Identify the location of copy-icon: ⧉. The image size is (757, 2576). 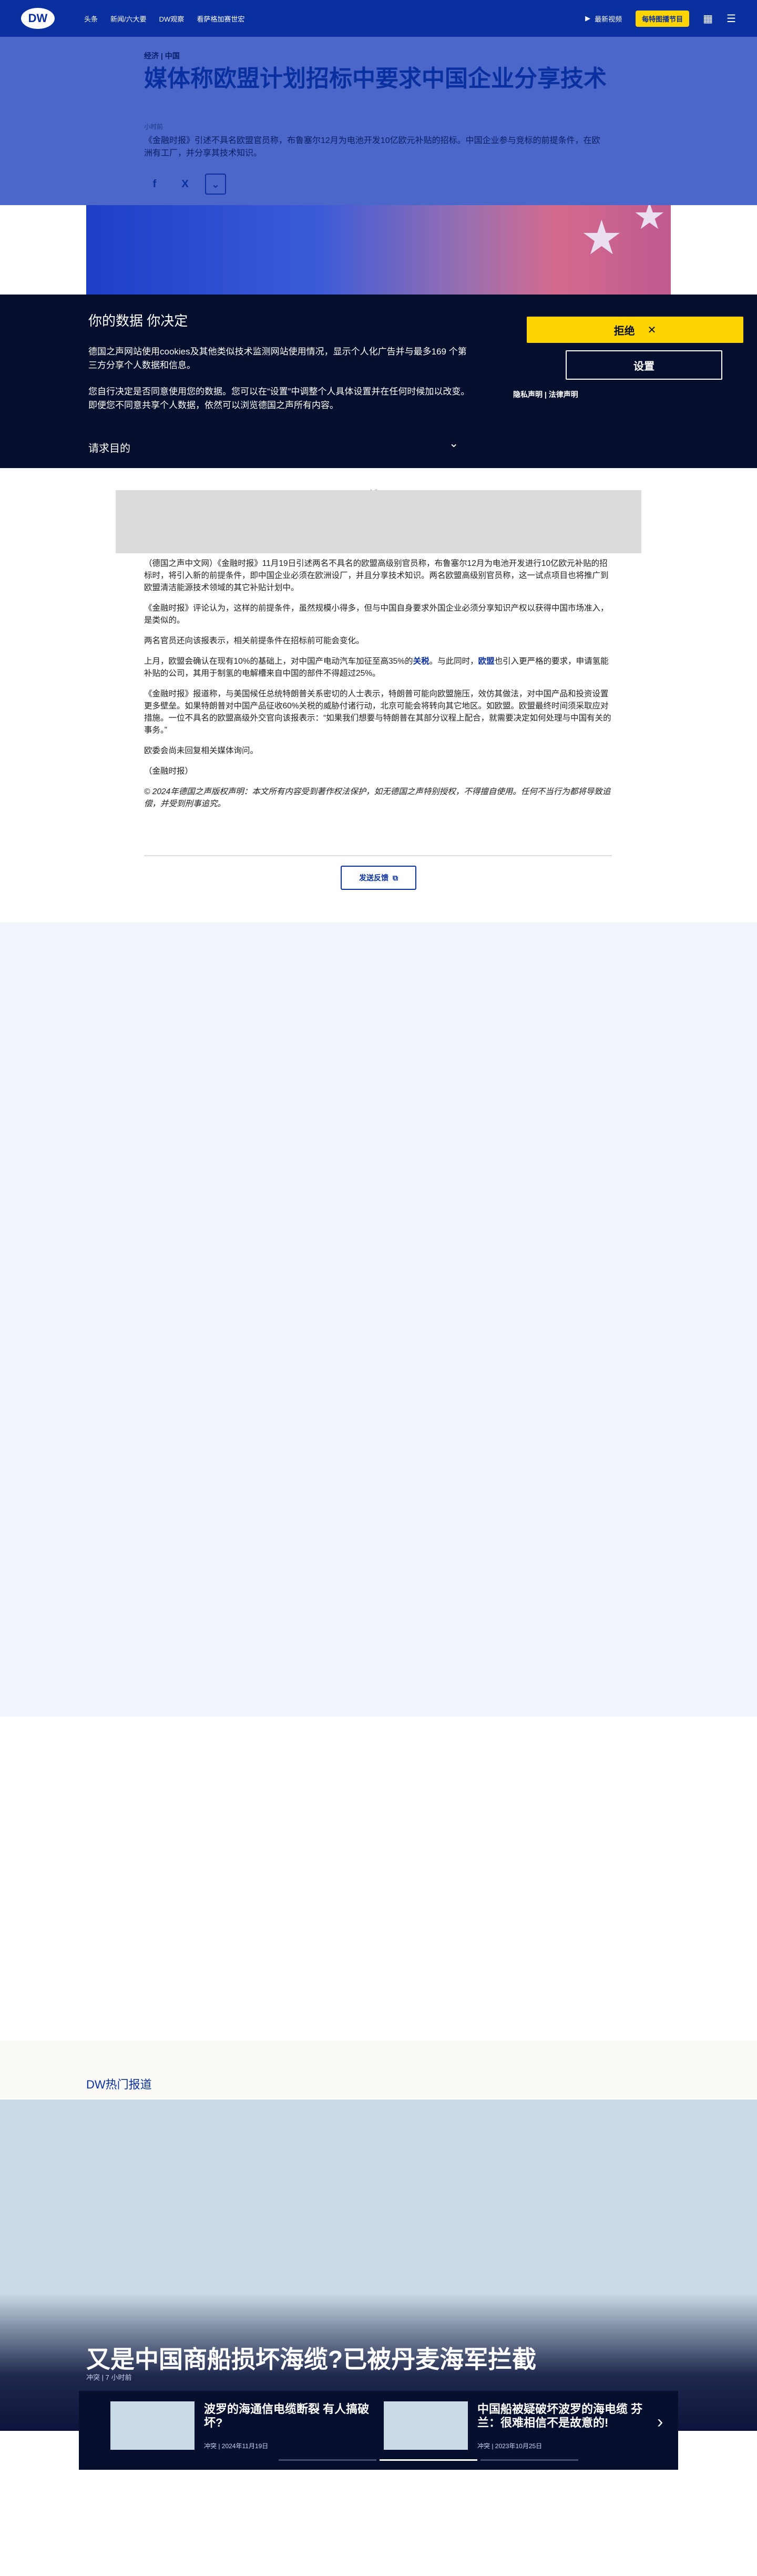
(395, 878).